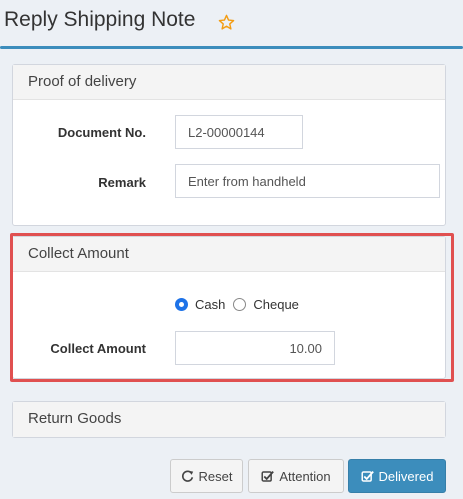 The image size is (463, 499). What do you see at coordinates (122, 182) in the screenshot?
I see `remark-label: Remark` at bounding box center [122, 182].